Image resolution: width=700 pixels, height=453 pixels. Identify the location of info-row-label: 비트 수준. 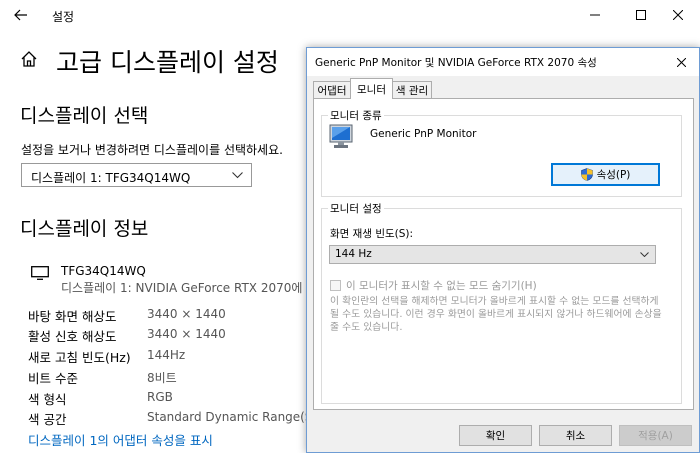
(53, 378).